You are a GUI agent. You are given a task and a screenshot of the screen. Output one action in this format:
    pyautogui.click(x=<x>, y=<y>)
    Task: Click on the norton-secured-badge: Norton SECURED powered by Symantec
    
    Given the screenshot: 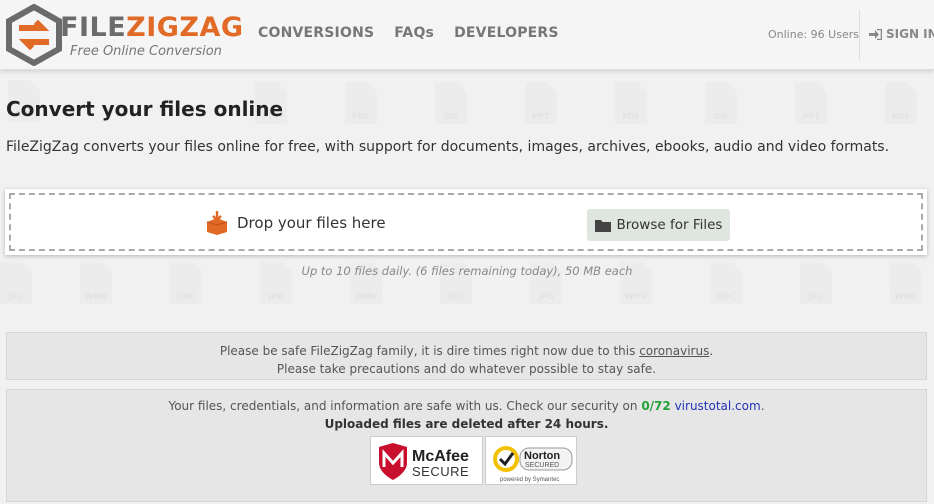 What is the action you would take?
    pyautogui.click(x=531, y=460)
    